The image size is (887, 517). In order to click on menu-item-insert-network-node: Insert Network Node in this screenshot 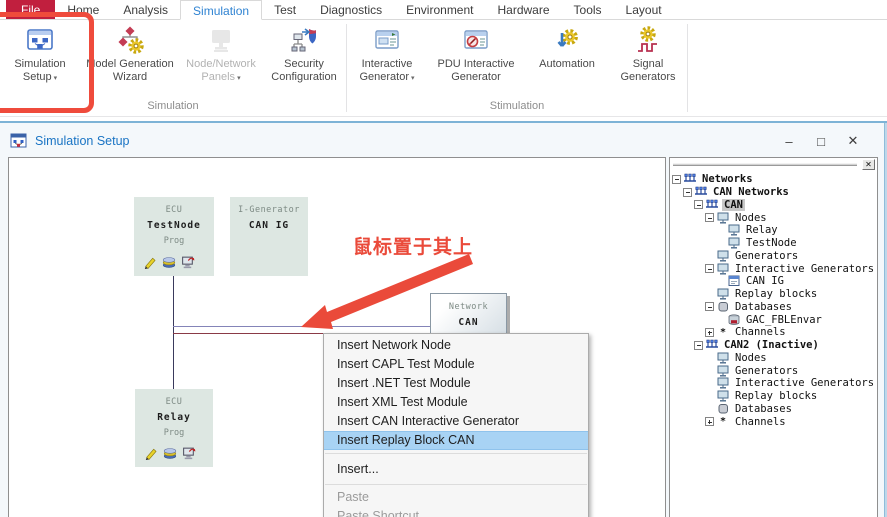, I will do `click(456, 345)`.